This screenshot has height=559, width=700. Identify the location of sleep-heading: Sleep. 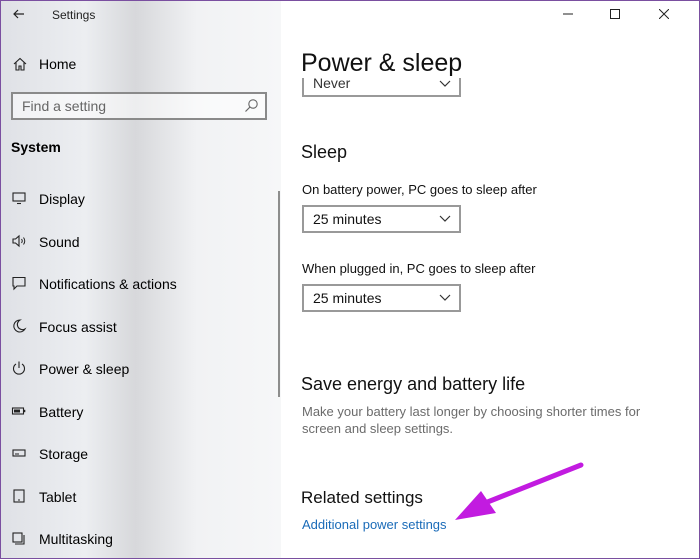
(324, 152).